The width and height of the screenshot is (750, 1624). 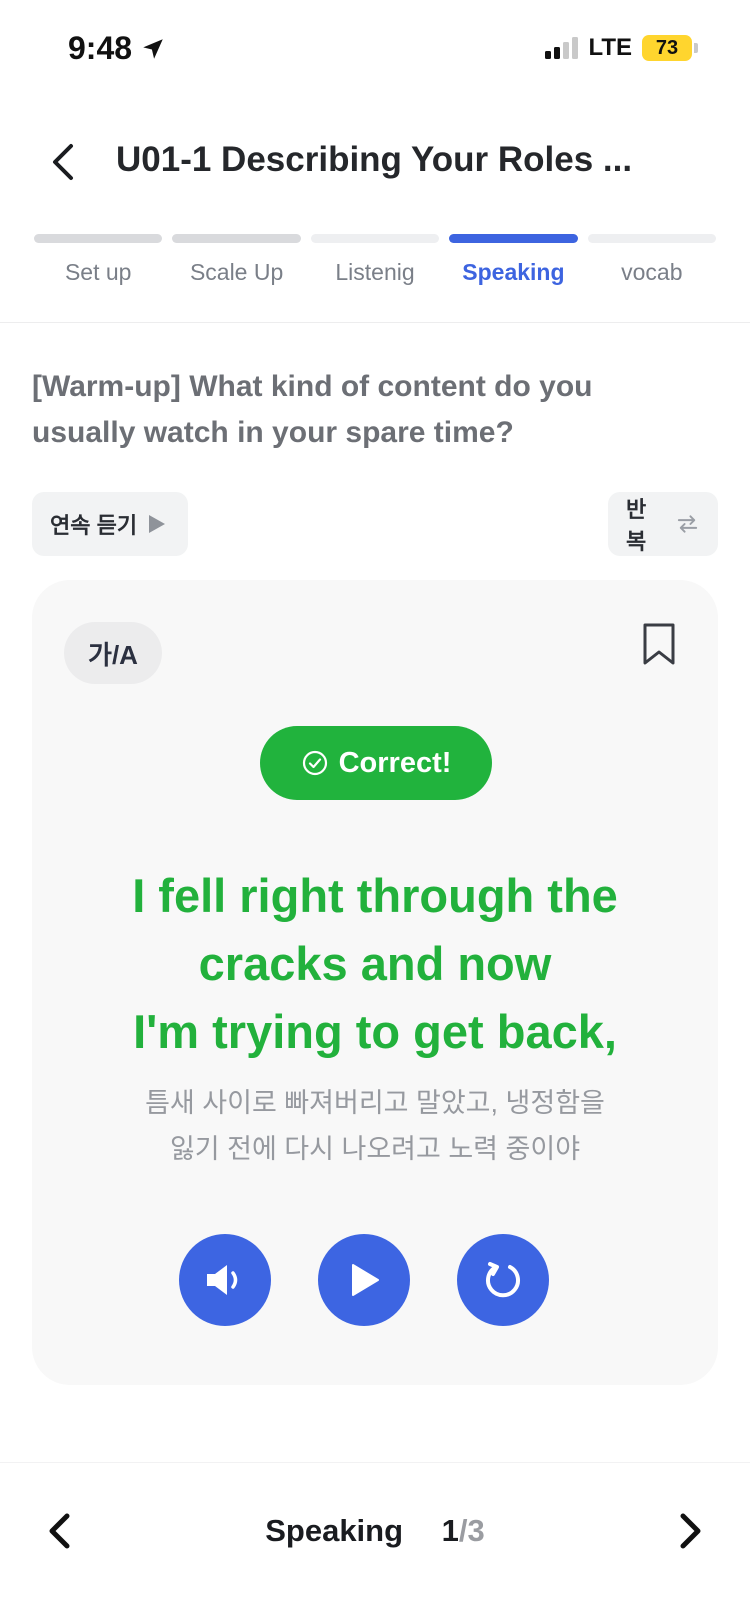 I want to click on bookmark-icon, so click(x=659, y=644).